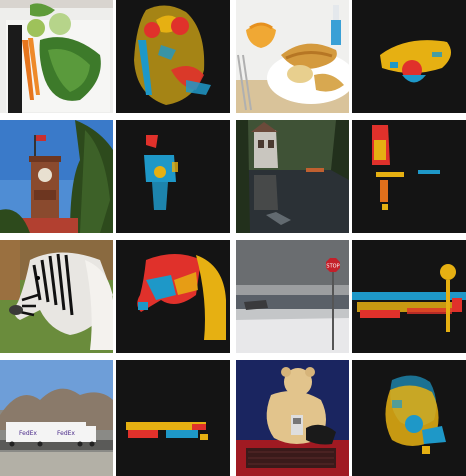 The width and height of the screenshot is (466, 476). What do you see at coordinates (292, 418) in the screenshot?
I see `teddy-bear-photo` at bounding box center [292, 418].